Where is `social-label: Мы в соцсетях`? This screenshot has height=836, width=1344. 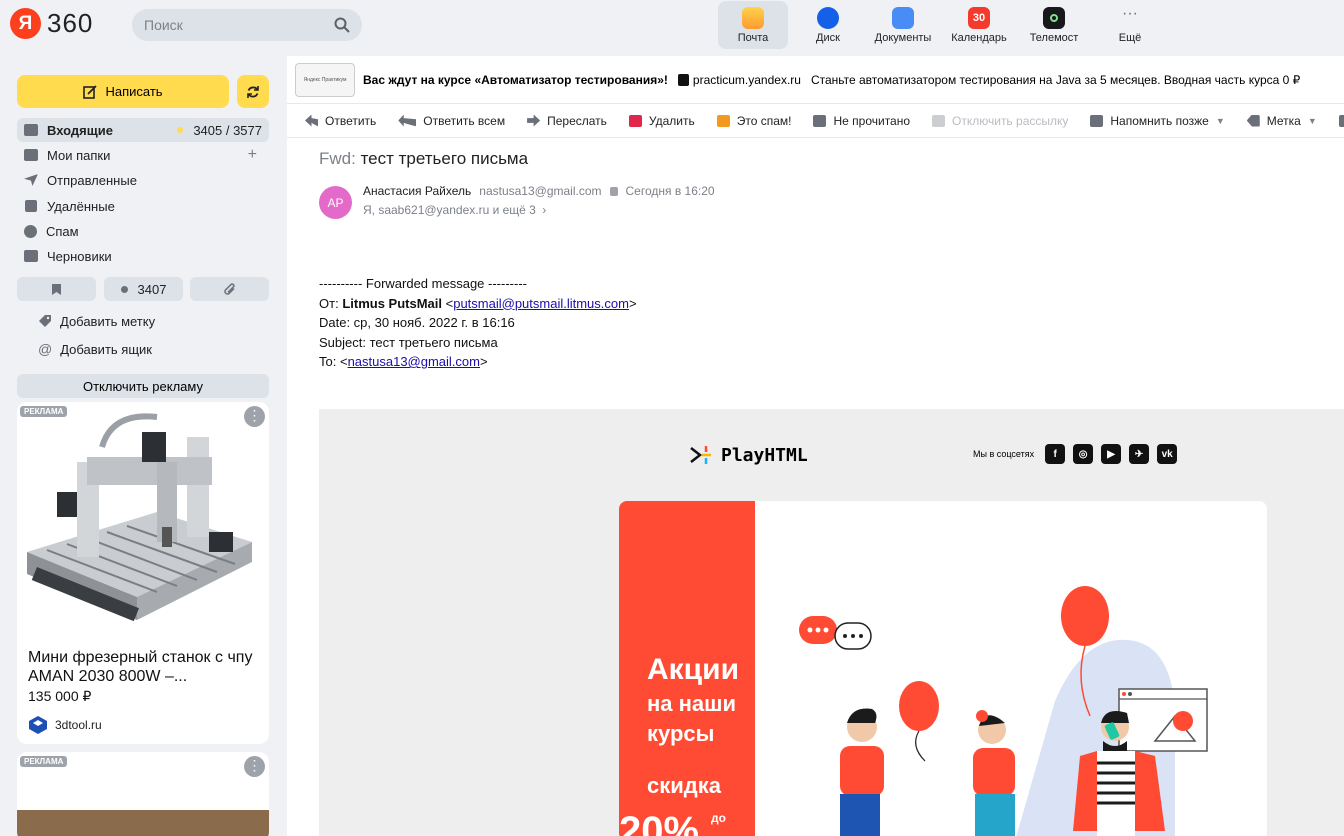
social-label: Мы в соцсетях is located at coordinates (1004, 454).